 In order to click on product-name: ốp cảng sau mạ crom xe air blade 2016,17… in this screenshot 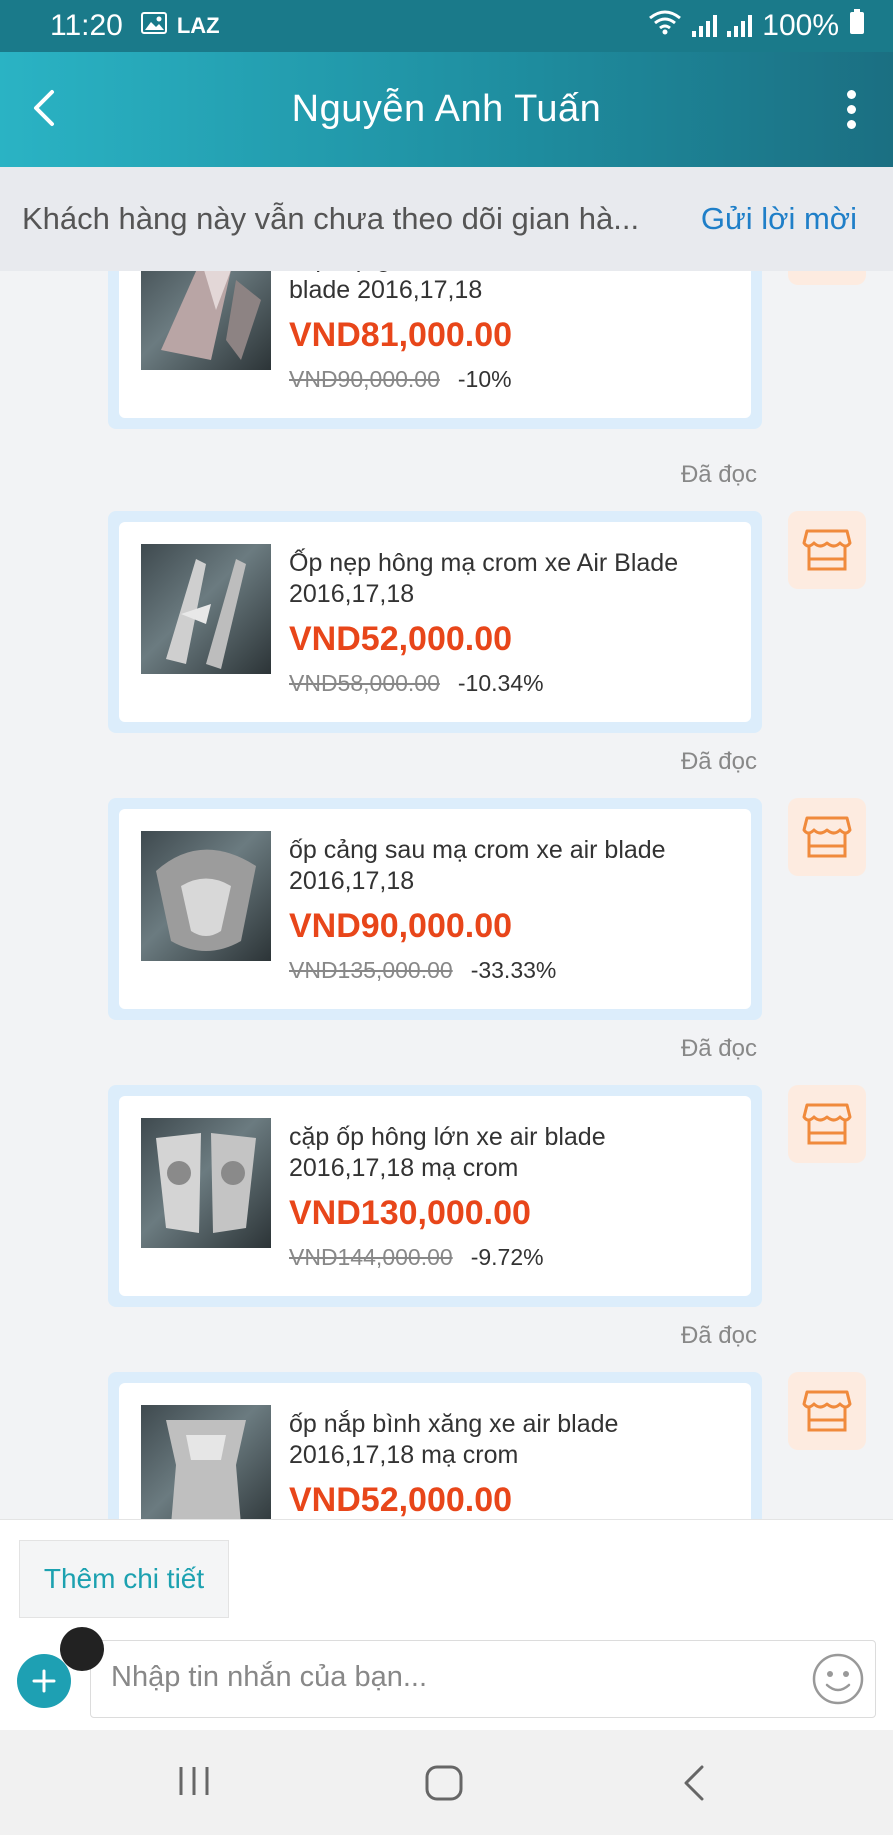, I will do `click(477, 865)`.